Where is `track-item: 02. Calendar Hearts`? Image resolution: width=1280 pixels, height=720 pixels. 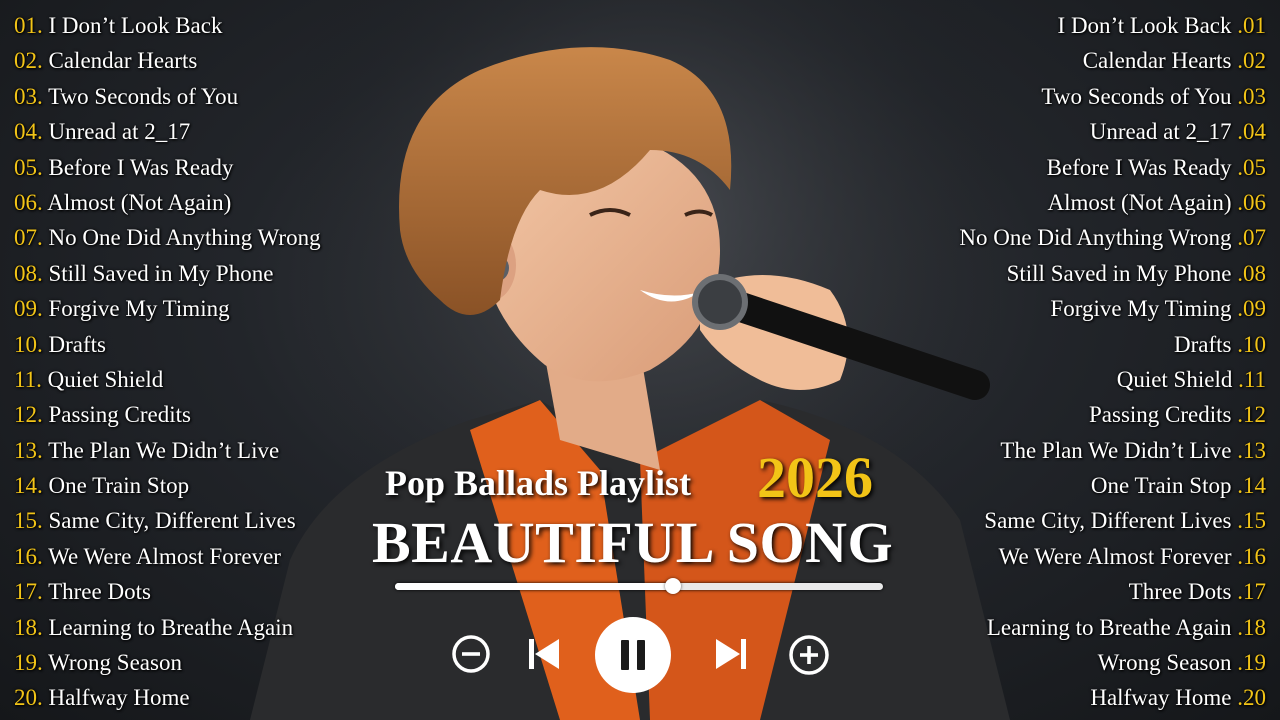 track-item: 02. Calendar Hearts is located at coordinates (167, 60).